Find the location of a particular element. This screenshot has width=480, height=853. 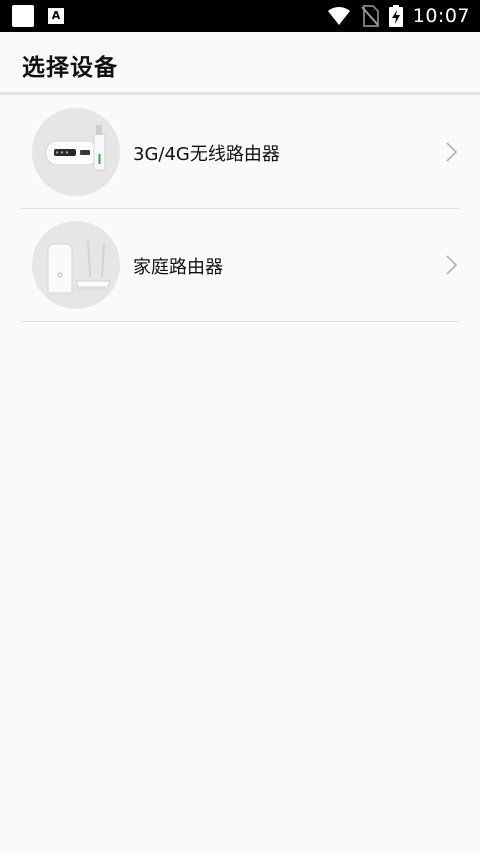

no-sim-icon is located at coordinates (369, 16).